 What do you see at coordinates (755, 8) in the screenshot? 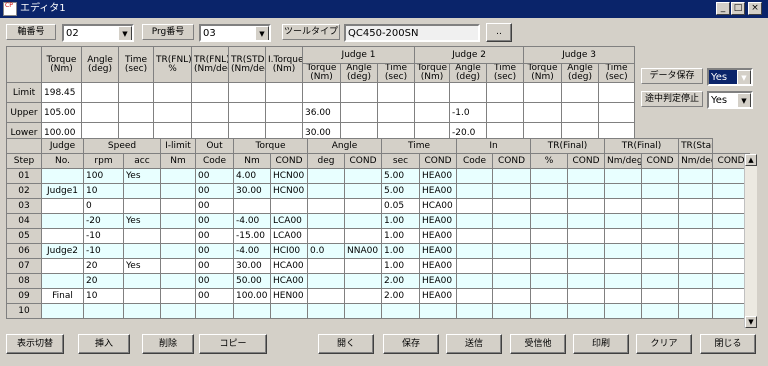
I see `close-icon: ×` at bounding box center [755, 8].